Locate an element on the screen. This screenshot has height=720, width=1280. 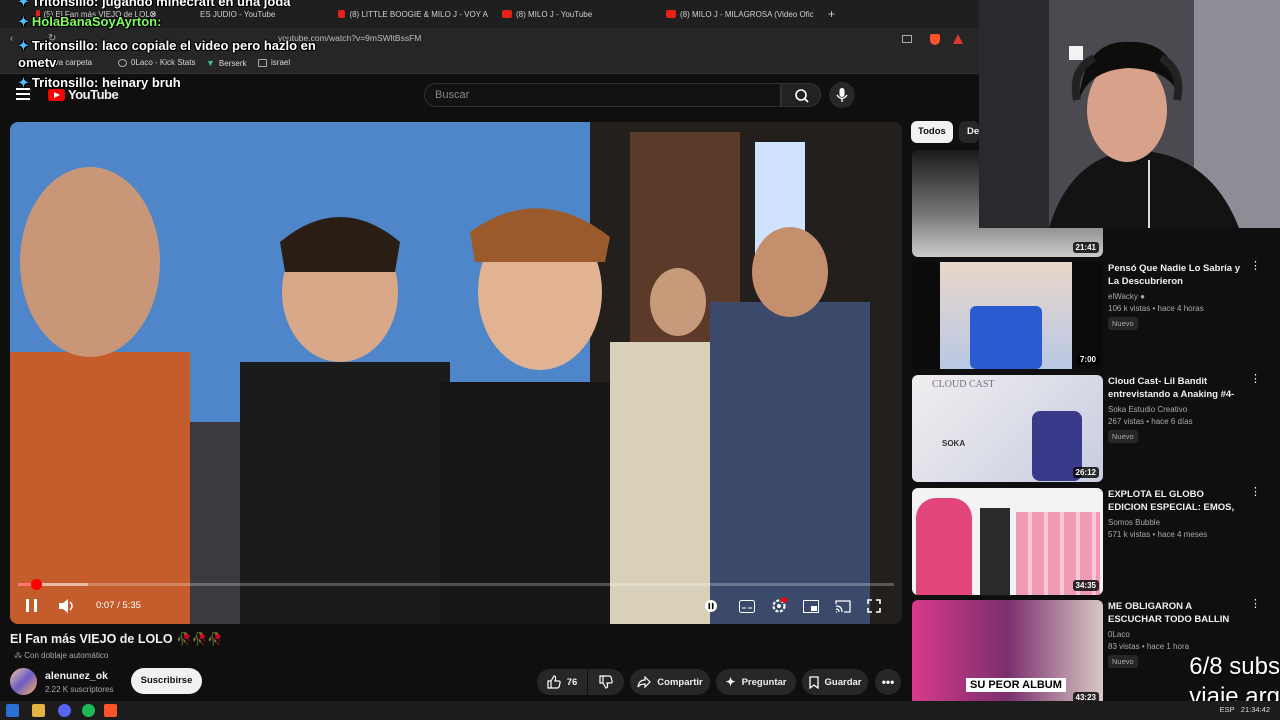
webcam-feed is located at coordinates (1129, 114).